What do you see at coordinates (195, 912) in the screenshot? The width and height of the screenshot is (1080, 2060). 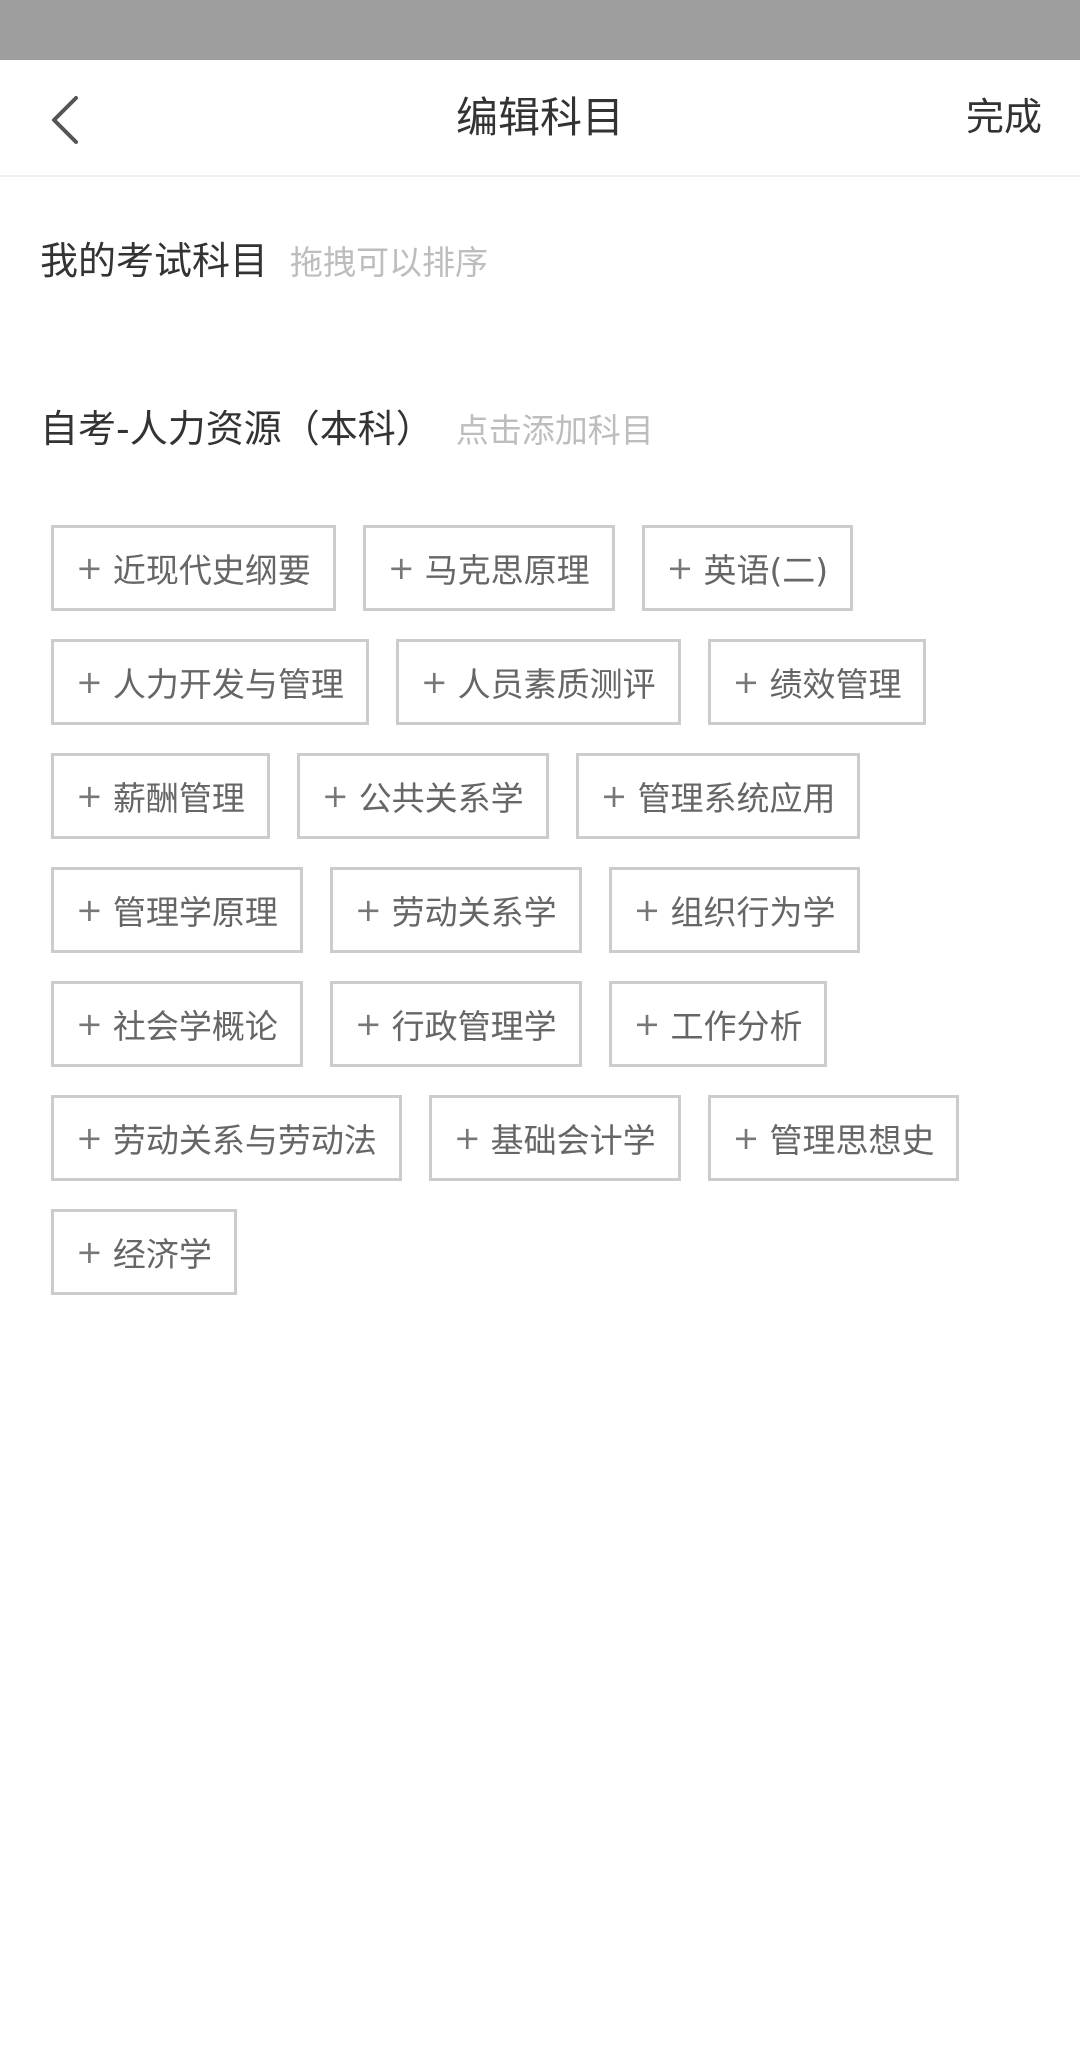 I see `subject-label: 管理学原理` at bounding box center [195, 912].